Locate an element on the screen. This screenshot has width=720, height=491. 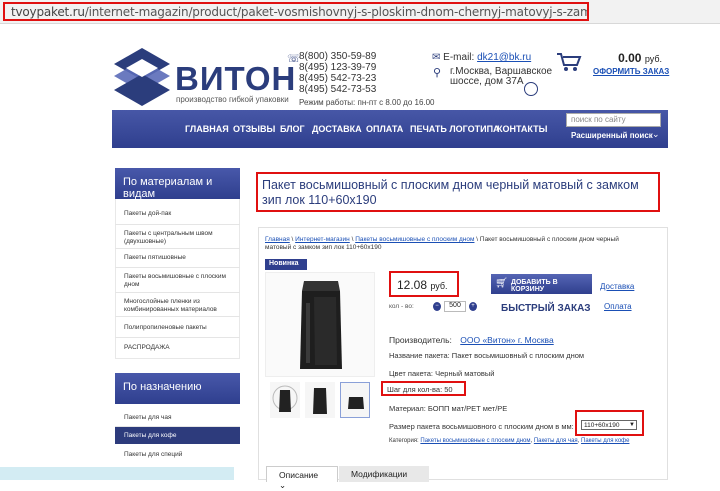
price: 12.08 руб. is located at coordinates (424, 284).